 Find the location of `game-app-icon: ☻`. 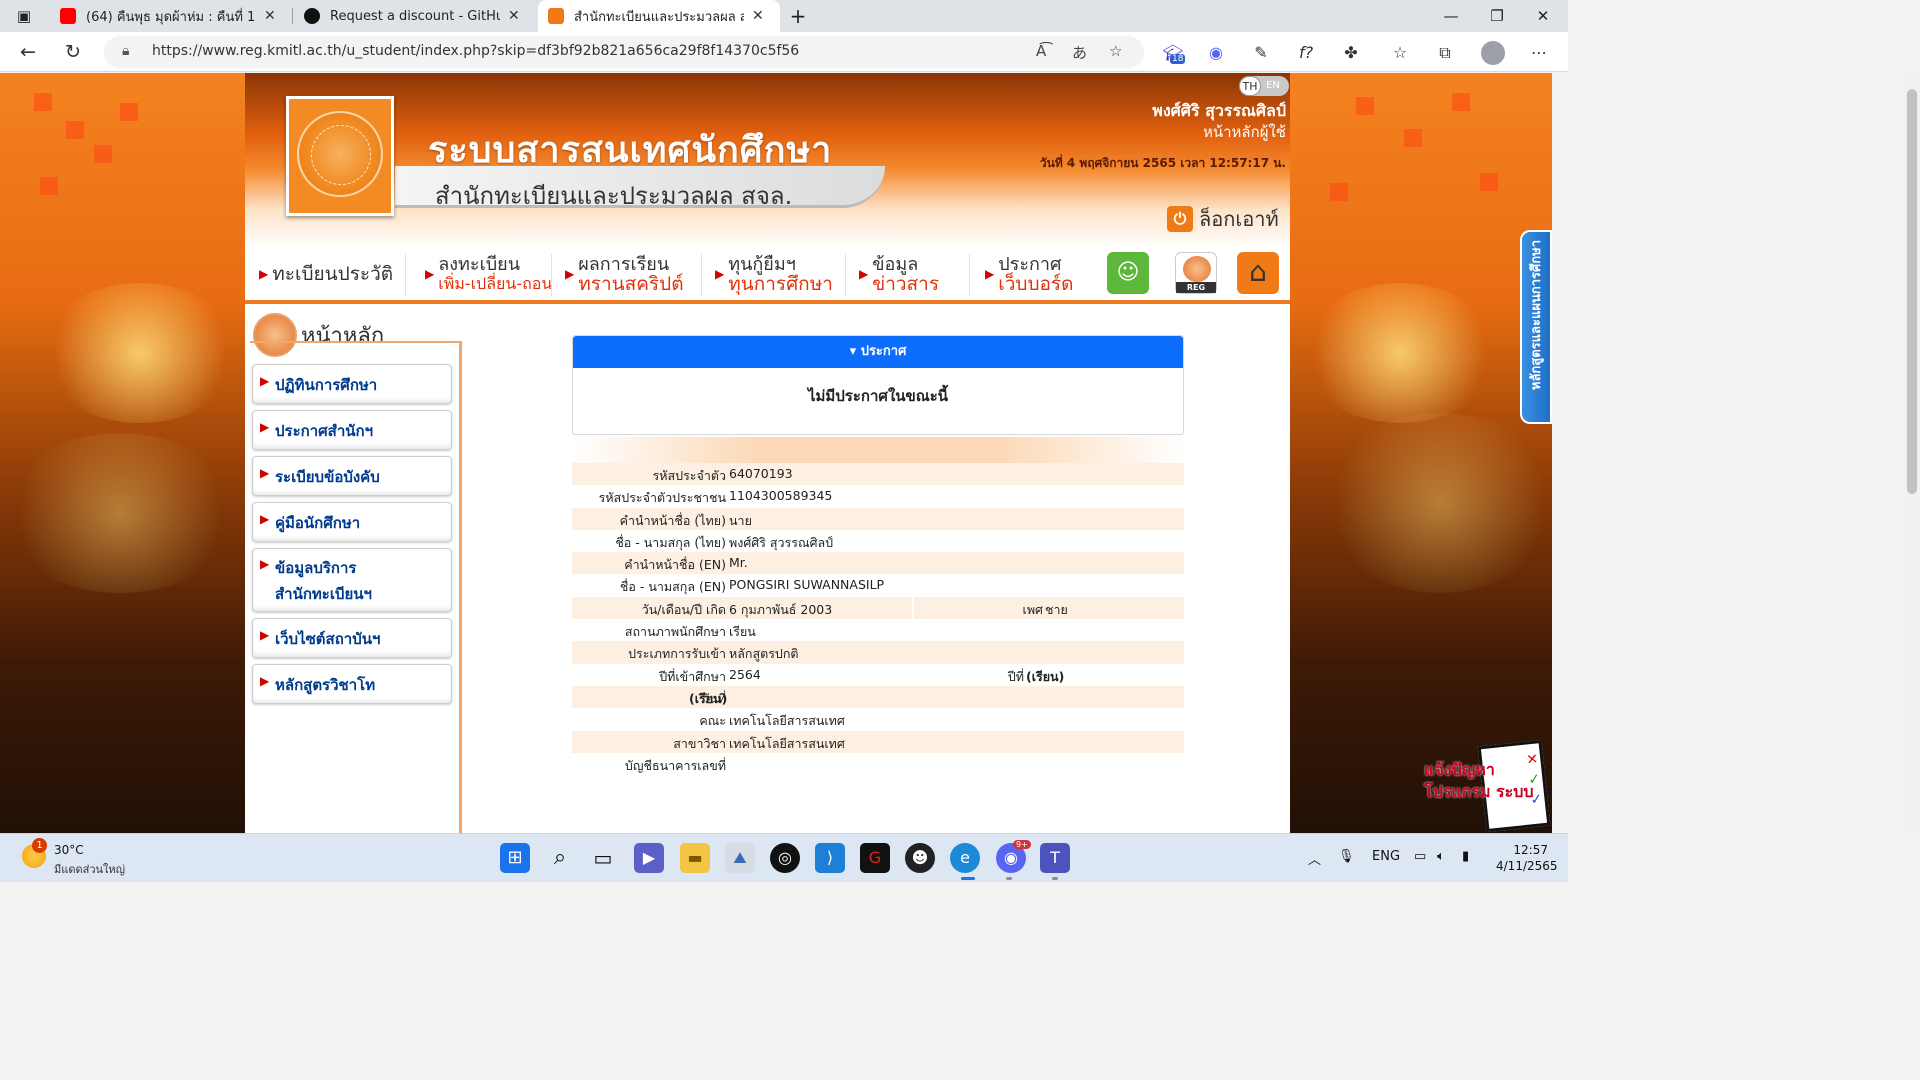

game-app-icon: ☻ is located at coordinates (920, 858).